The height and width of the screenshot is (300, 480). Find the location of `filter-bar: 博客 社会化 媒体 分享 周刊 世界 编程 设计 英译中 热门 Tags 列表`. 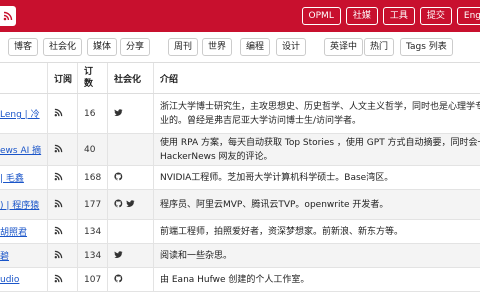

filter-bar: 博客 社会化 媒体 分享 周刊 世界 编程 设计 英译中 热门 Tags 列表 is located at coordinates (240, 47).